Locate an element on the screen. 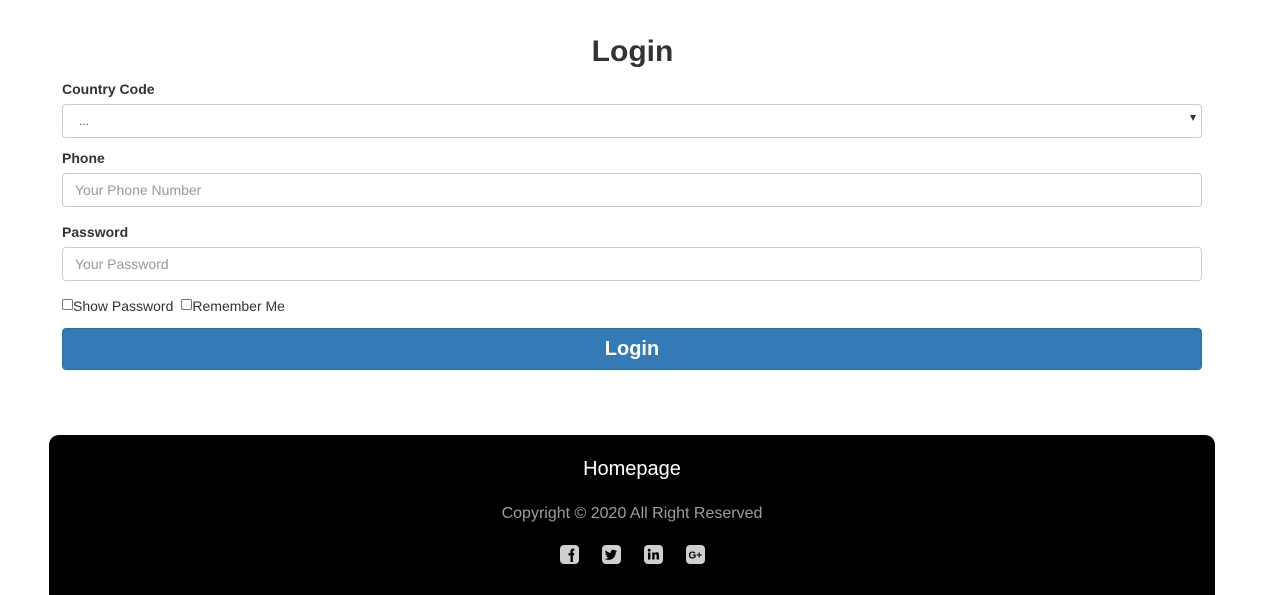 The width and height of the screenshot is (1265, 595). dropdown-arrow-icon is located at coordinates (1193, 118).